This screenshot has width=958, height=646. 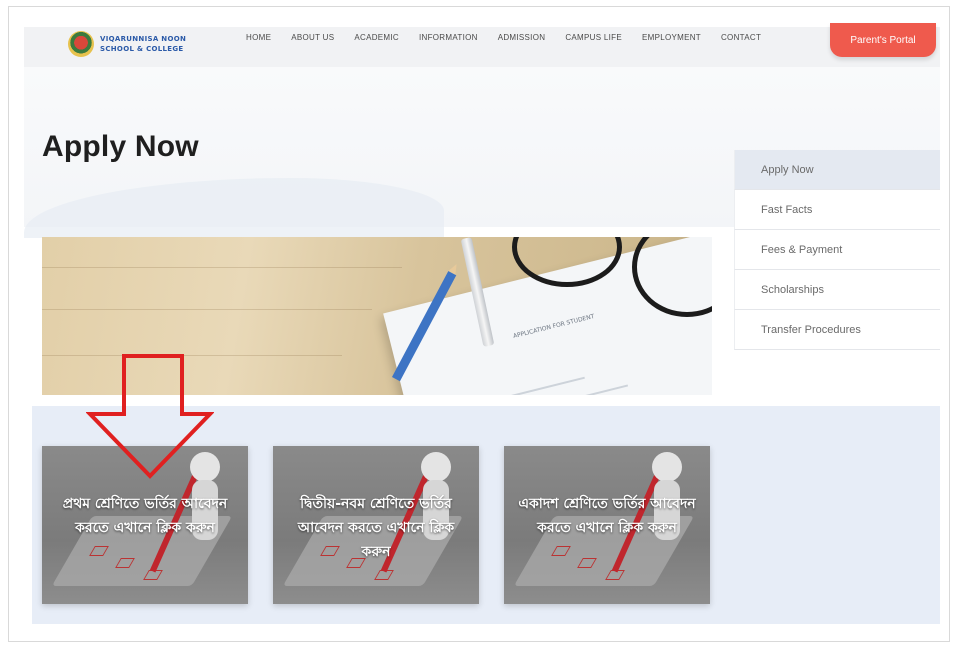 What do you see at coordinates (312, 37) in the screenshot?
I see `nav-about-us: ABOUT US` at bounding box center [312, 37].